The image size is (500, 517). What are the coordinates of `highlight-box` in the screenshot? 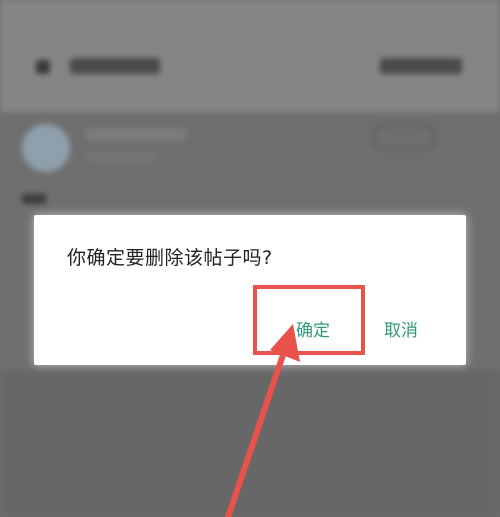 It's located at (309, 320).